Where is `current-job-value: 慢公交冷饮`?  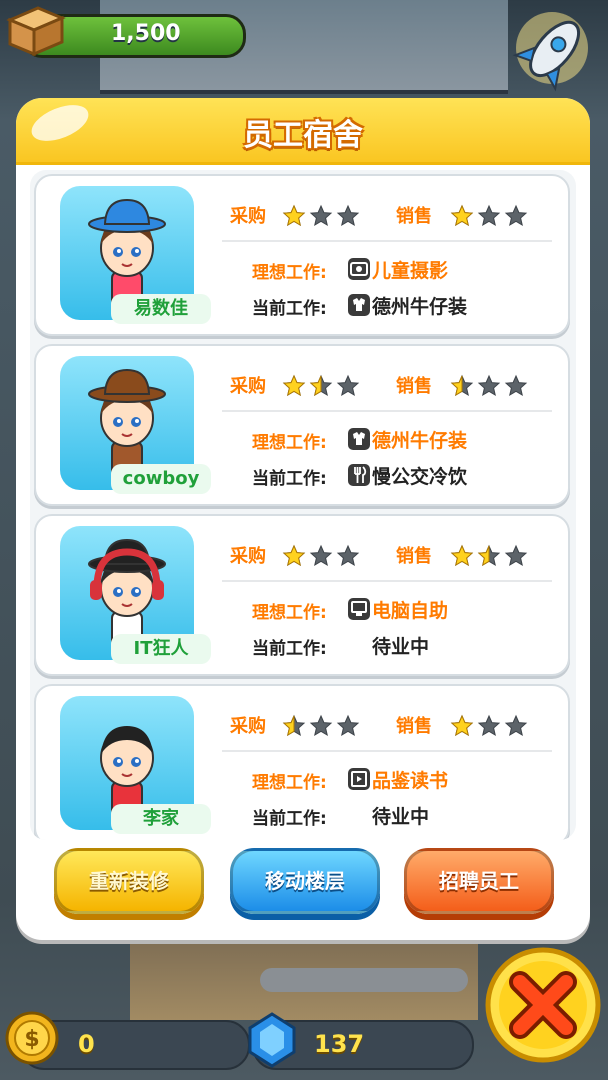
current-job-value: 慢公交冷饮 is located at coordinates (420, 477).